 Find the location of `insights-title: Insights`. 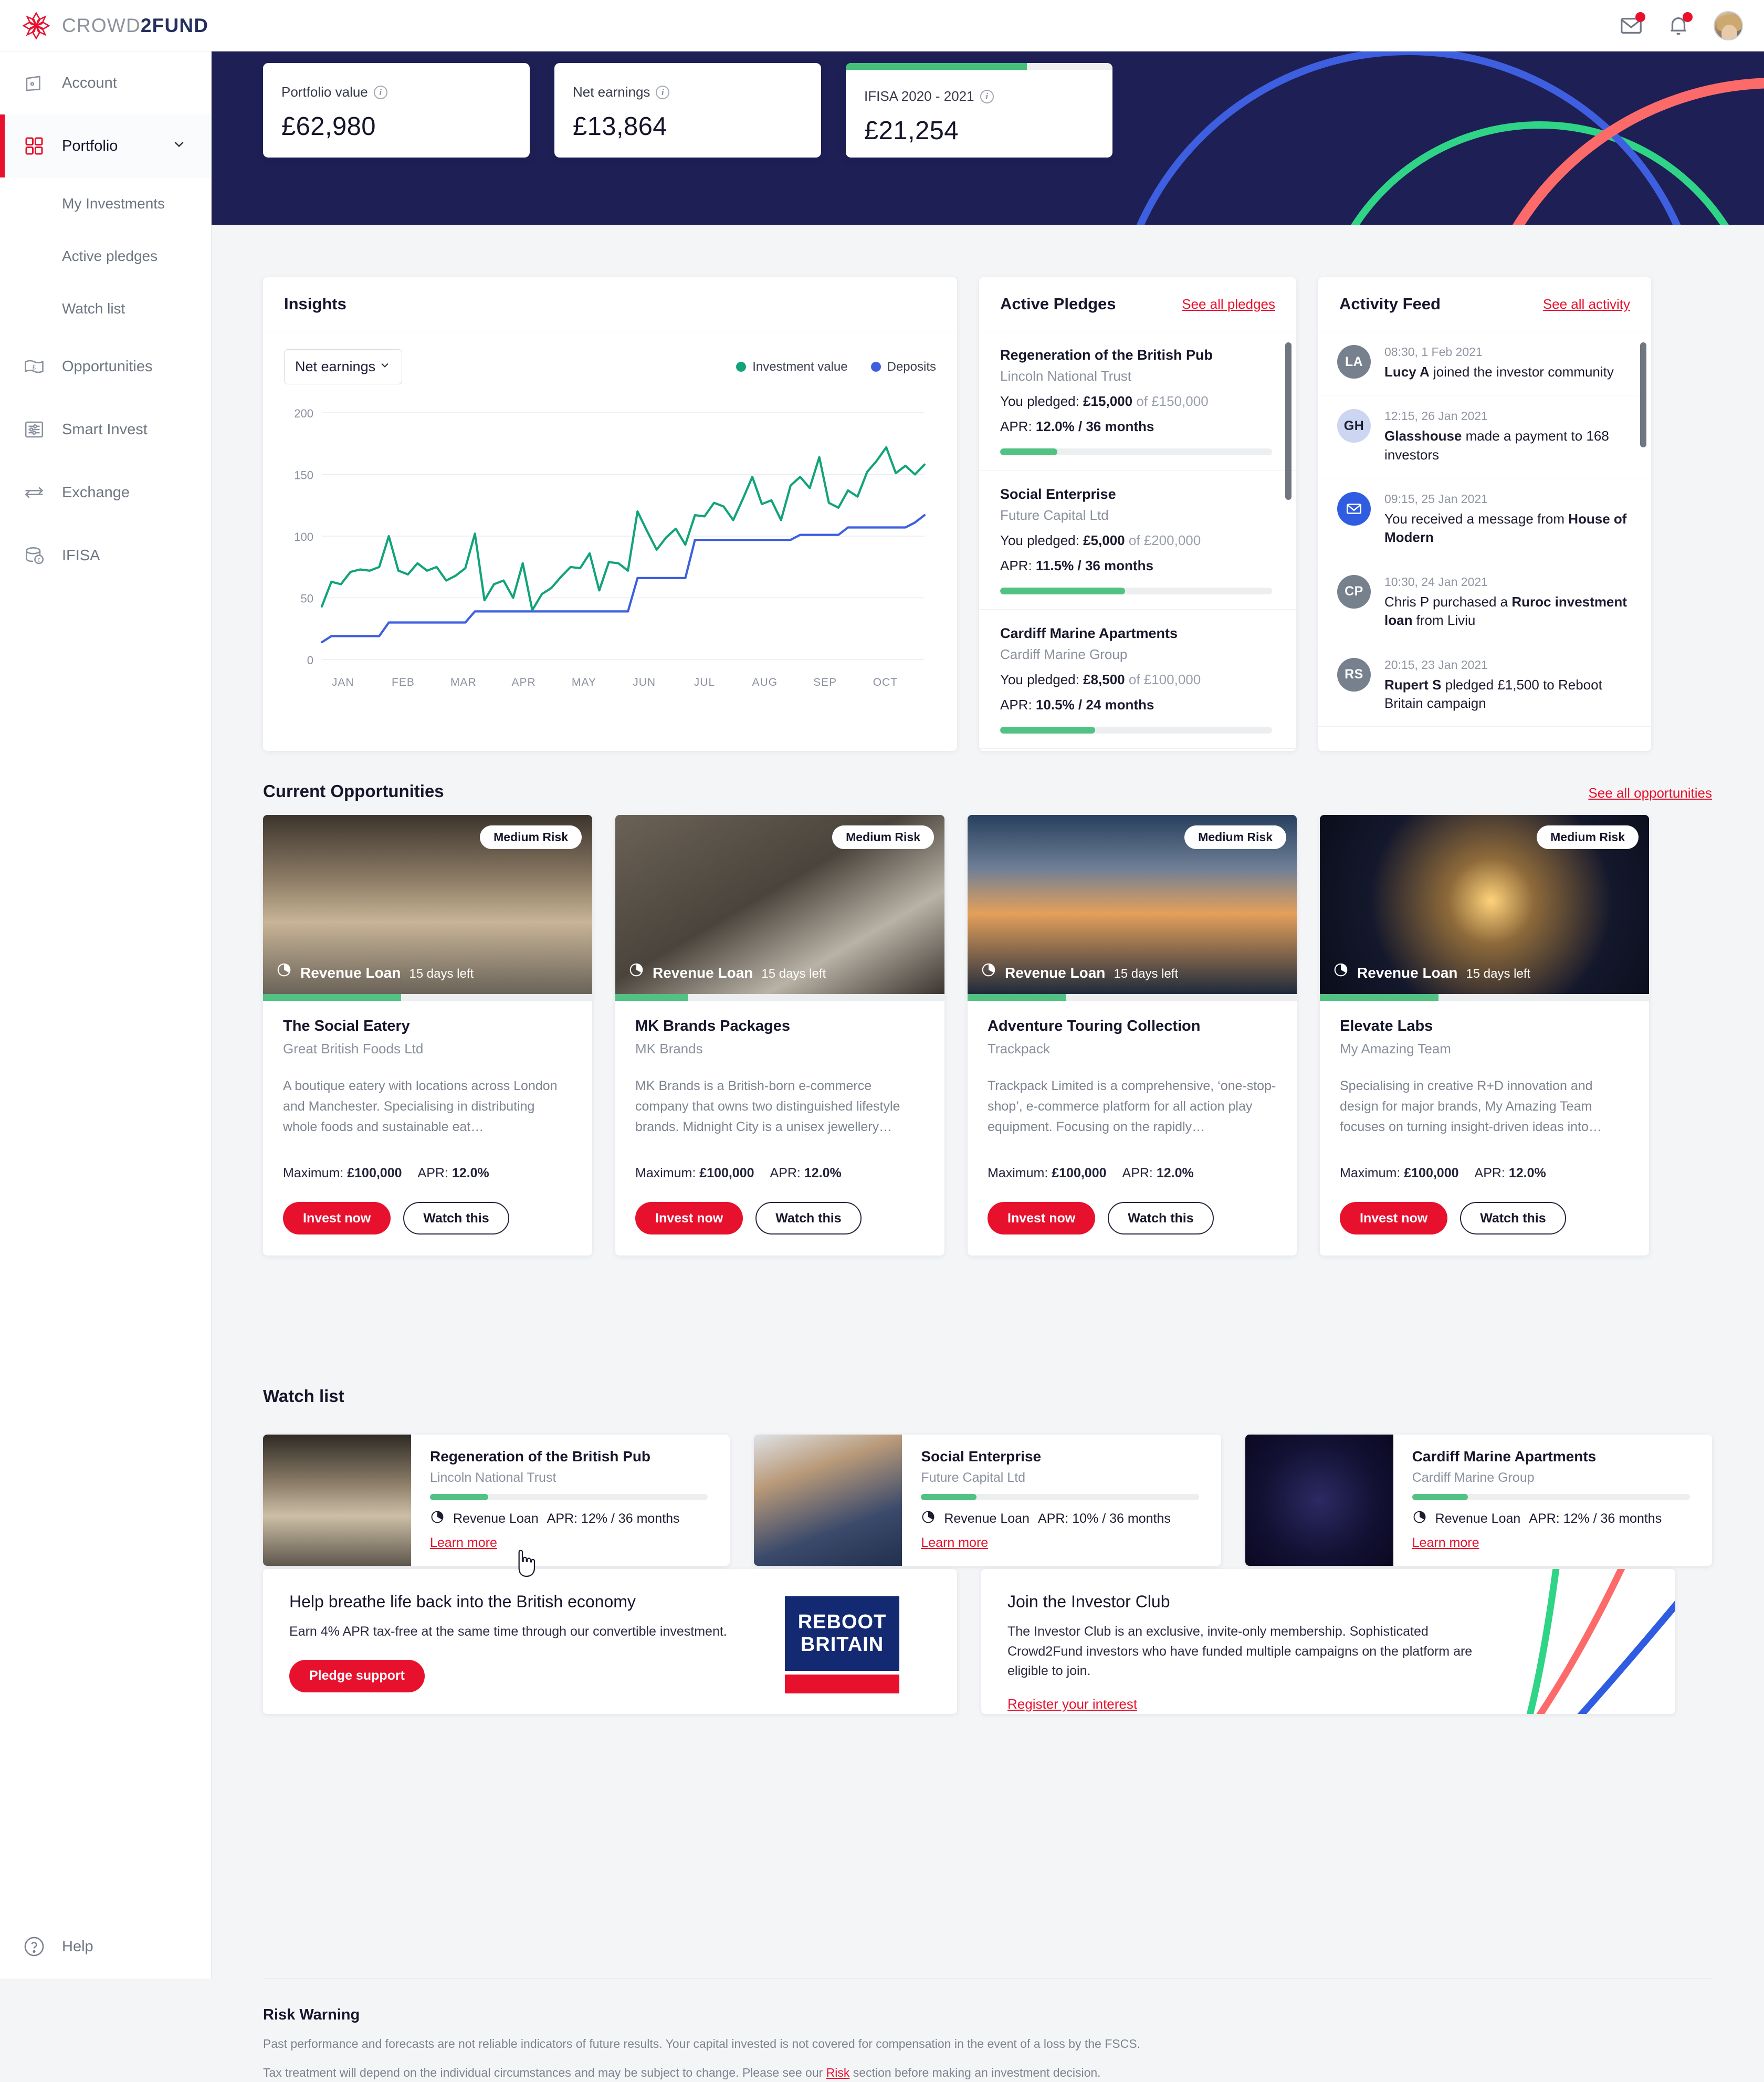

insights-title: Insights is located at coordinates (315, 304).